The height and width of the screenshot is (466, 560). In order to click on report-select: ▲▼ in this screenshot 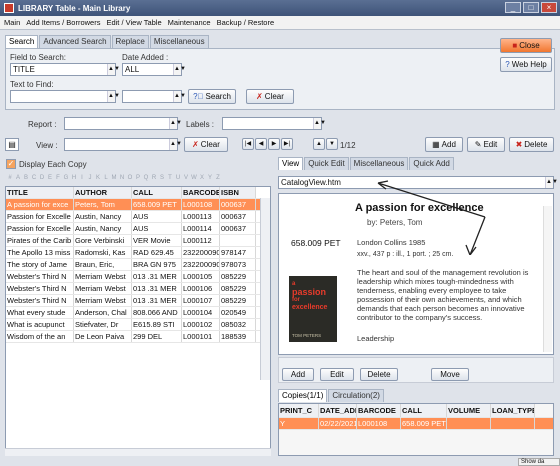, I will do `click(123, 123)`.